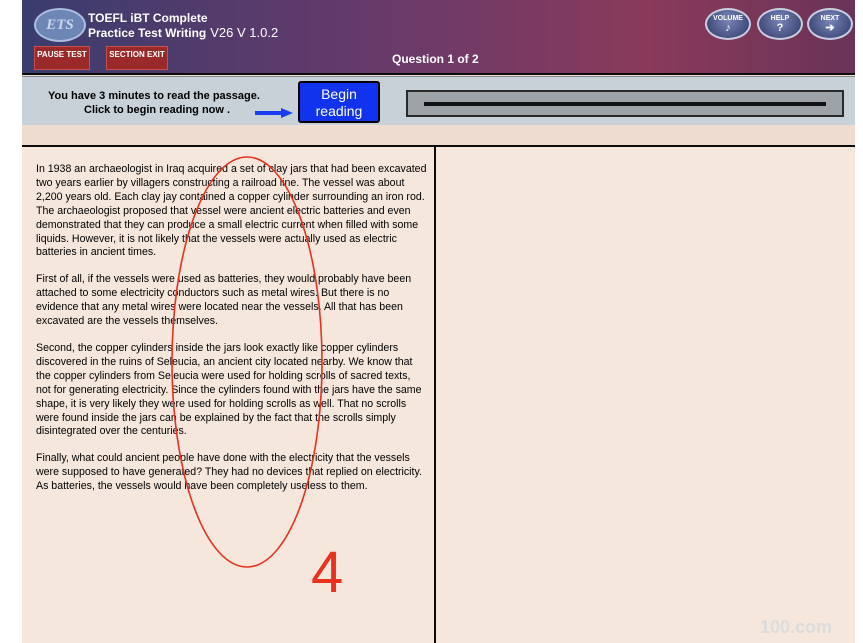 This screenshot has height=643, width=863. What do you see at coordinates (60, 25) in the screenshot?
I see `ets-logo: ETS` at bounding box center [60, 25].